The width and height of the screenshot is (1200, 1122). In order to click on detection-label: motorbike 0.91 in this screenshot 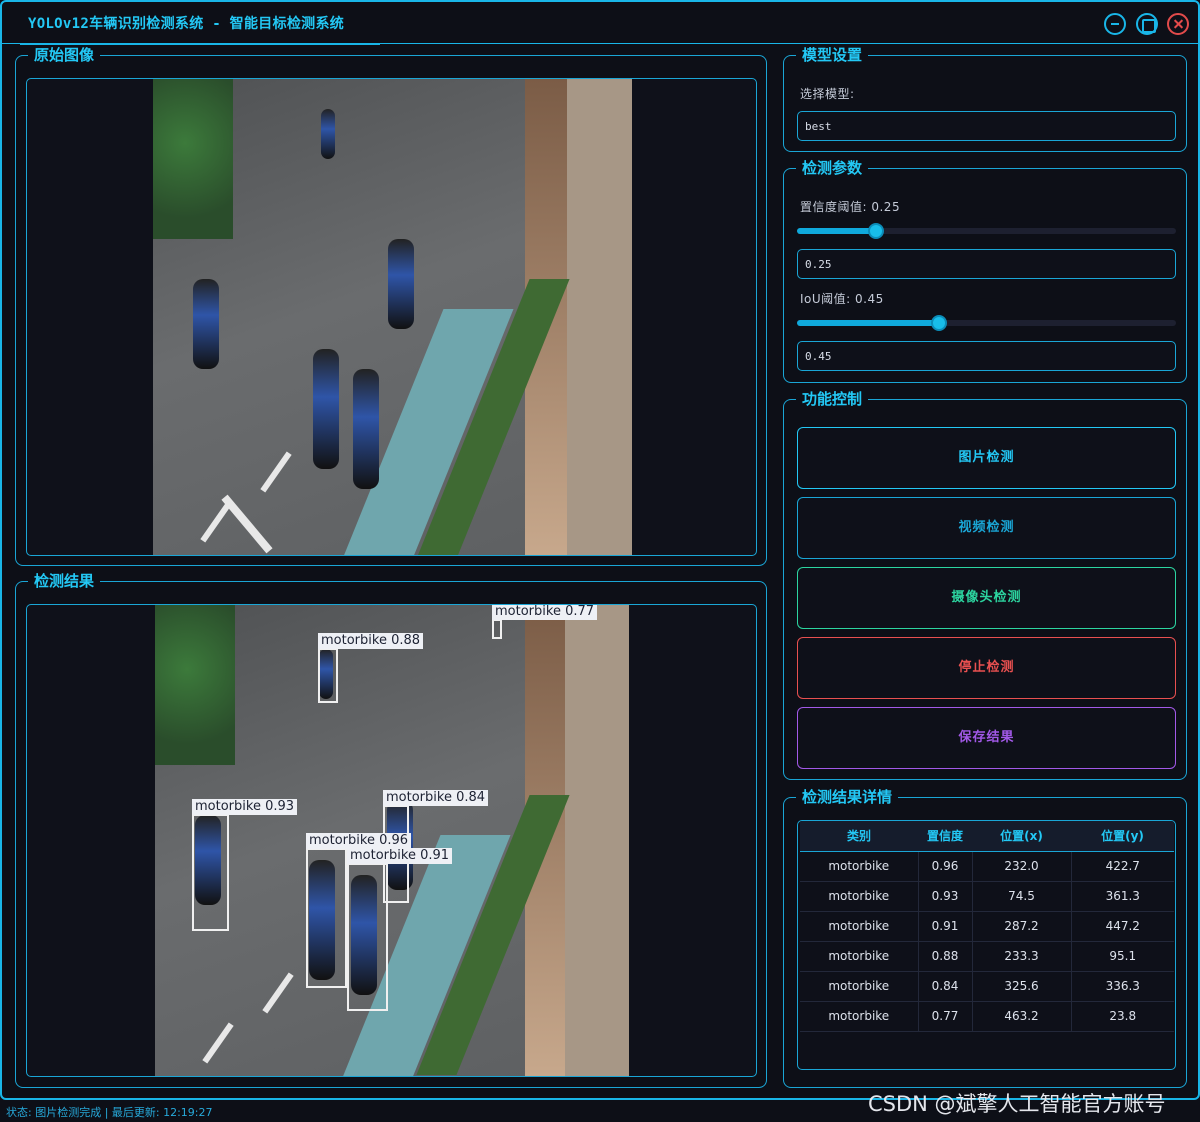, I will do `click(400, 856)`.